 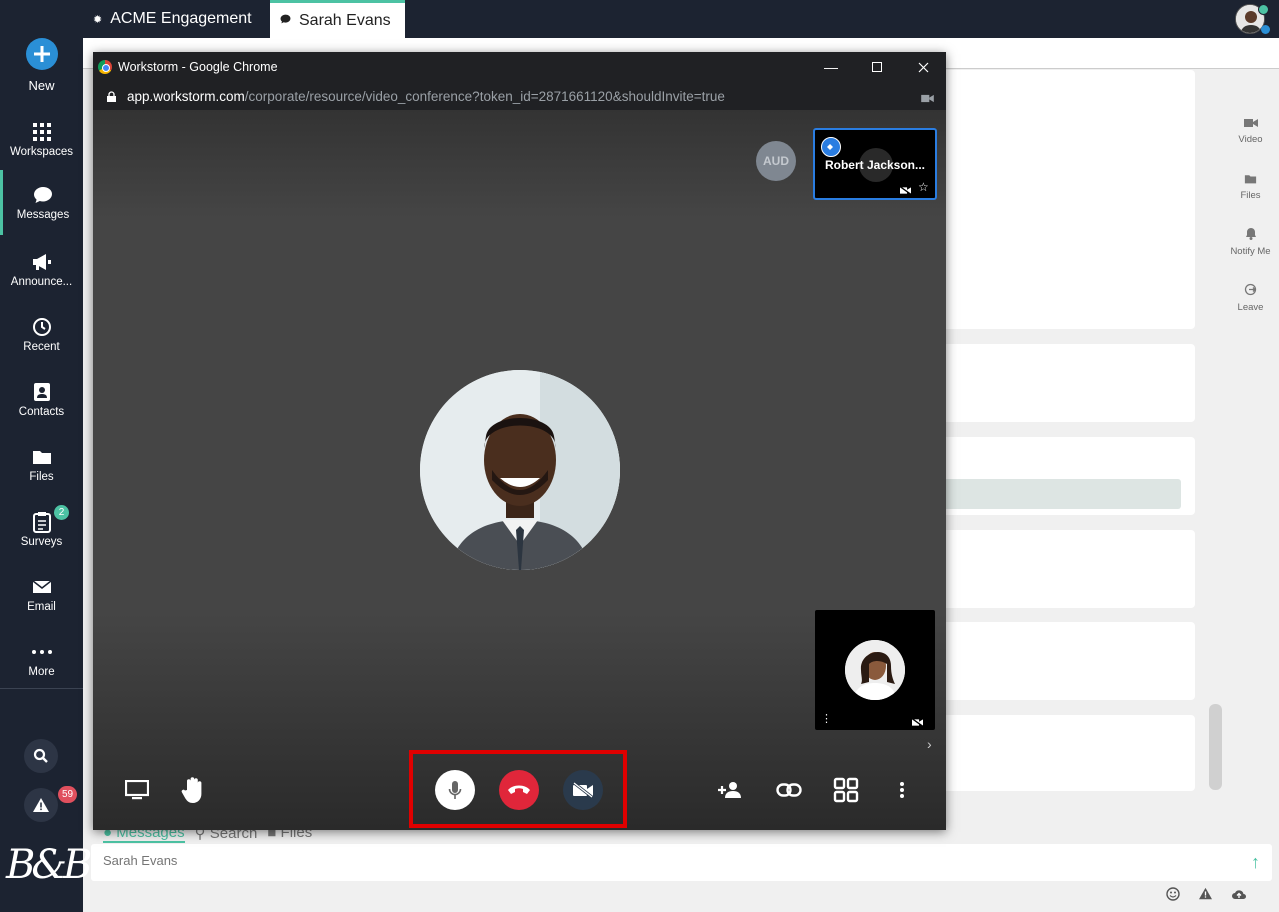 What do you see at coordinates (1265, 29) in the screenshot?
I see `info-status-dot` at bounding box center [1265, 29].